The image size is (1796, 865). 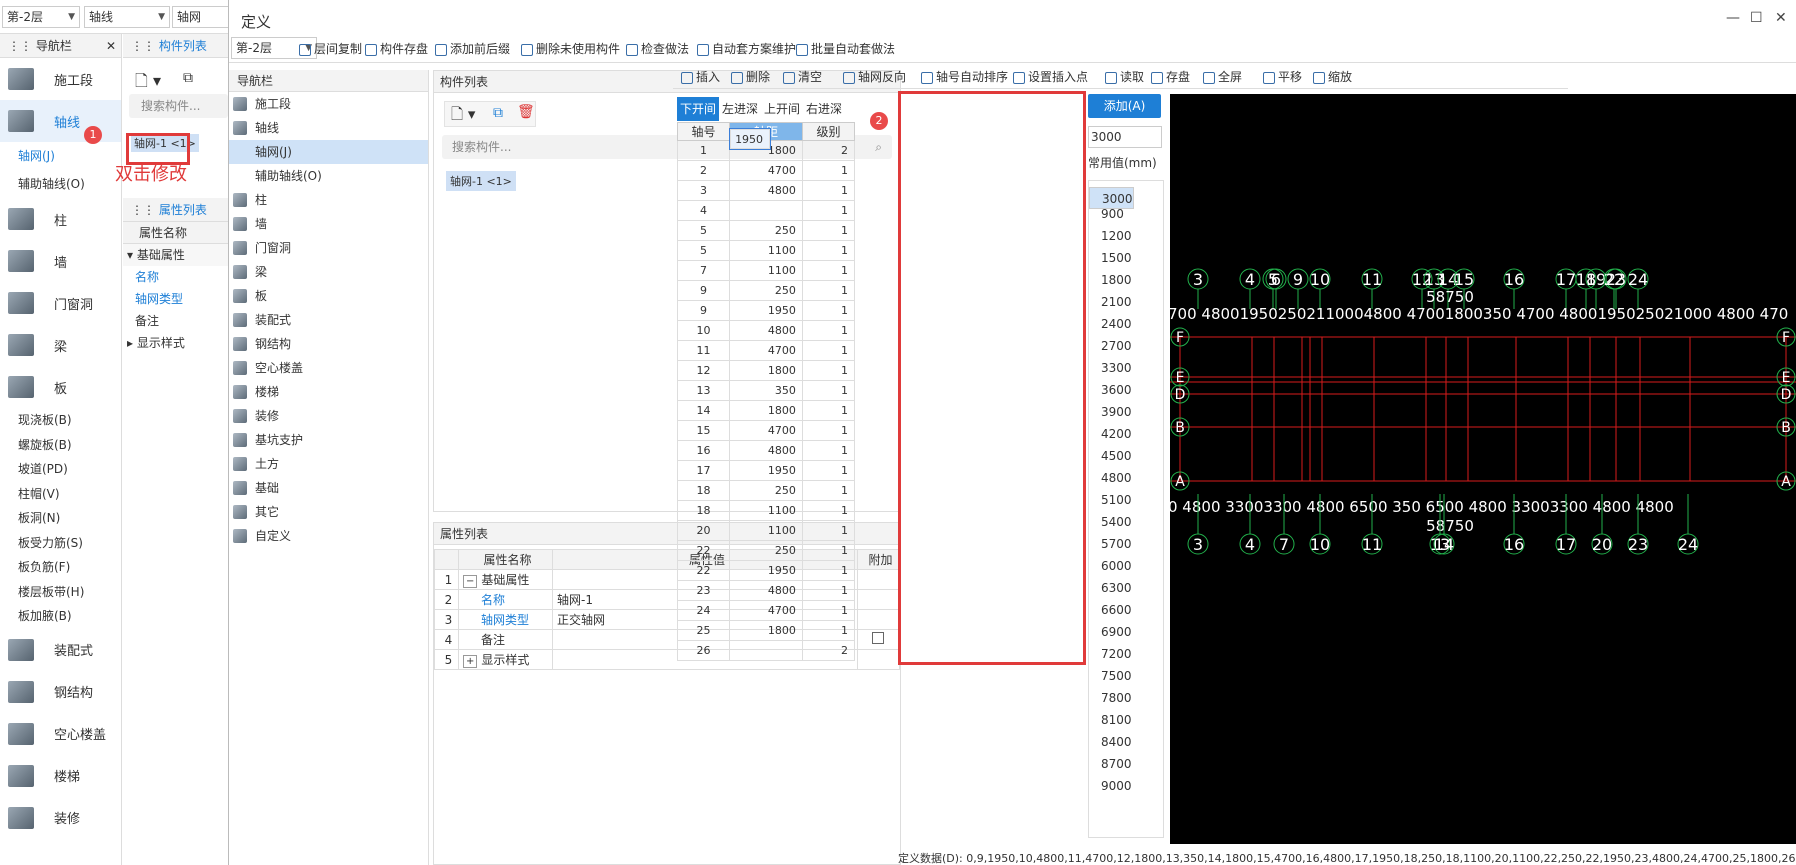 I want to click on axis-row: 18 1100 1, so click(x=766, y=510).